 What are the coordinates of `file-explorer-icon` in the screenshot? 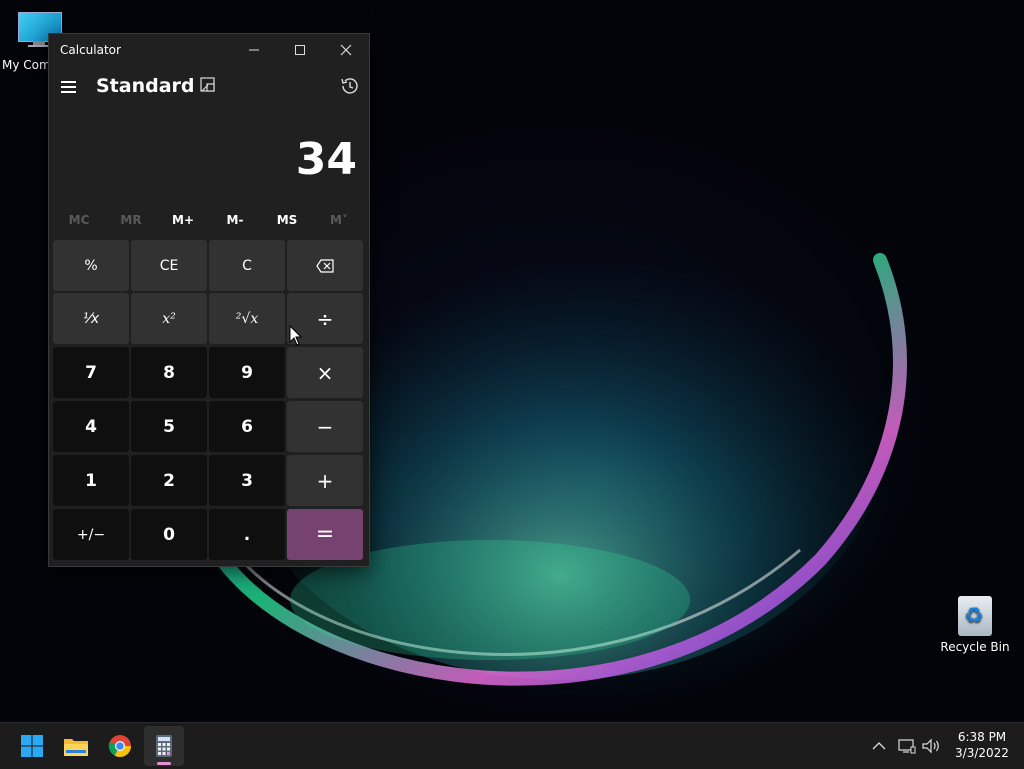 It's located at (76, 747).